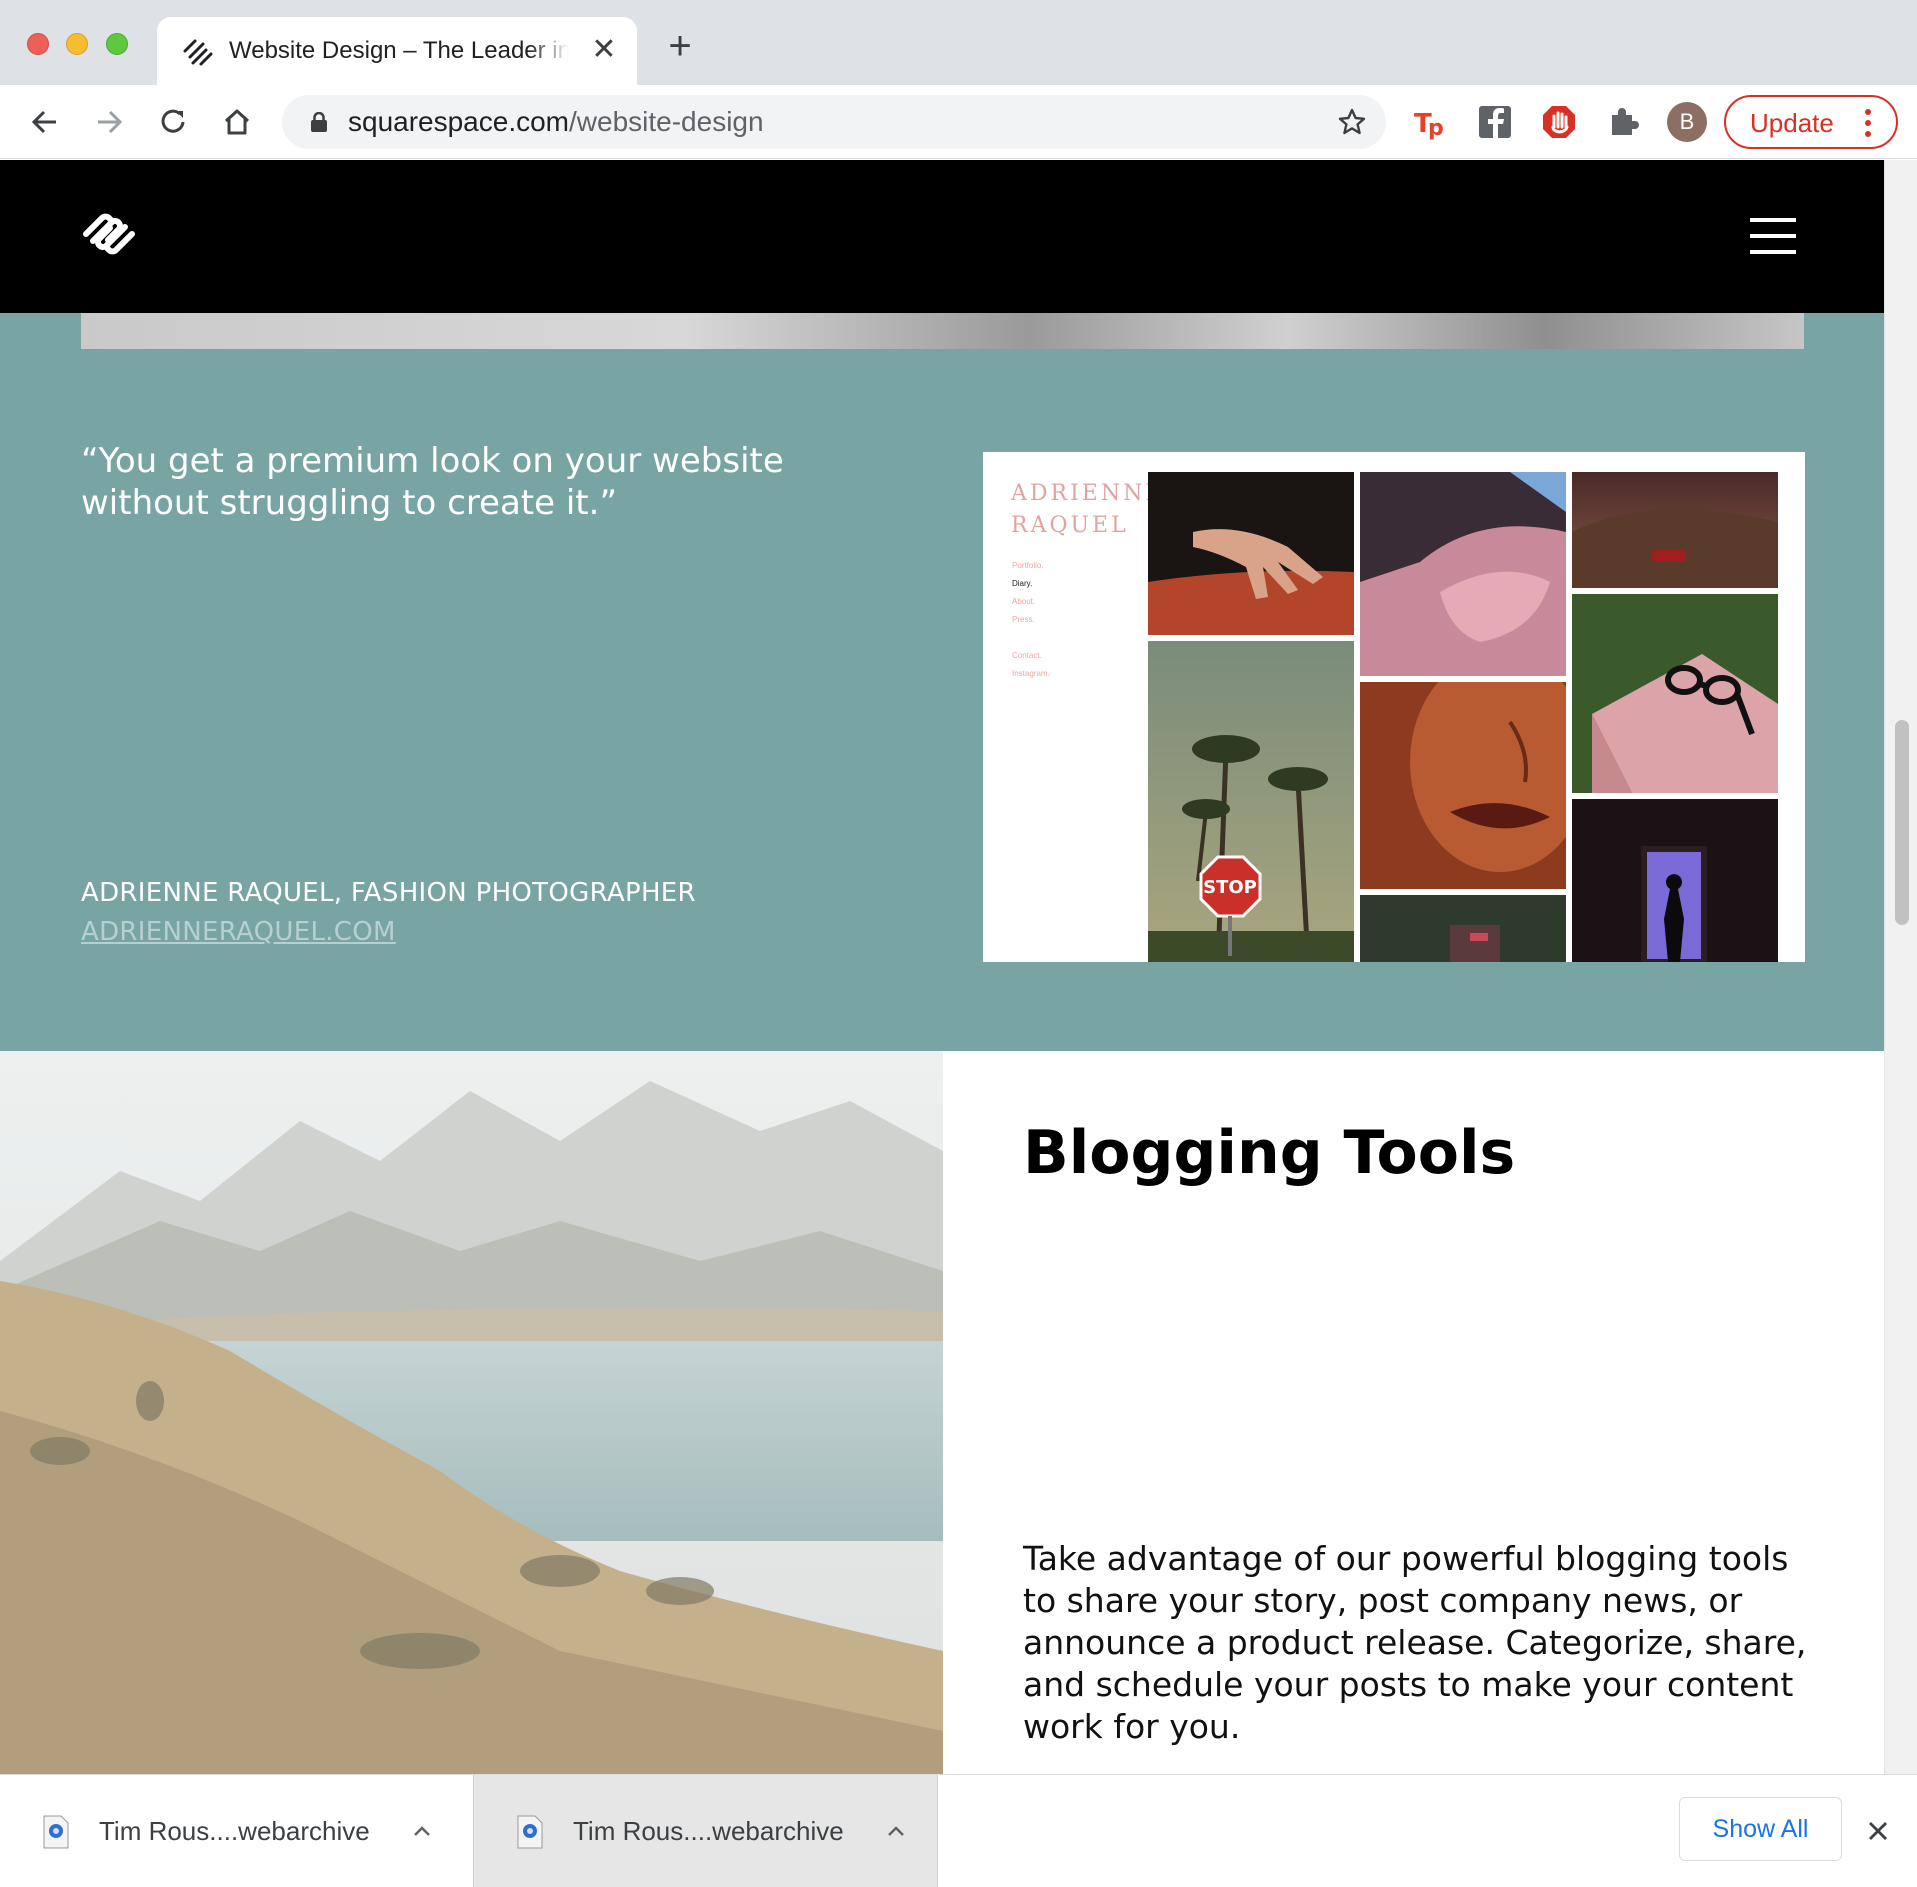  What do you see at coordinates (1623, 122) in the screenshot?
I see `extensions-puzzle-icon` at bounding box center [1623, 122].